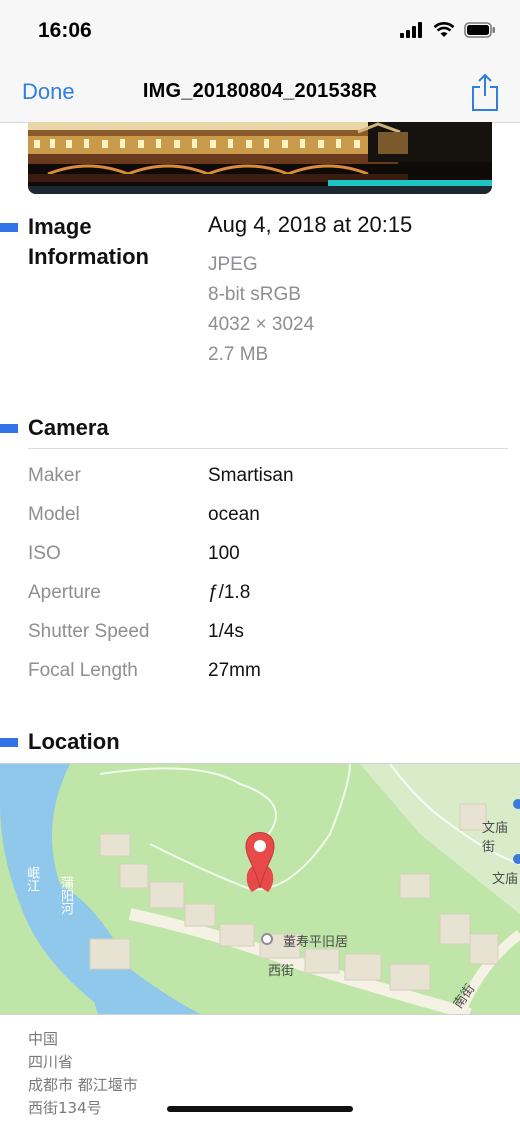 Image resolution: width=520 pixels, height=1125 pixels. Describe the element at coordinates (233, 264) in the screenshot. I see `image-format: JPEG` at that location.